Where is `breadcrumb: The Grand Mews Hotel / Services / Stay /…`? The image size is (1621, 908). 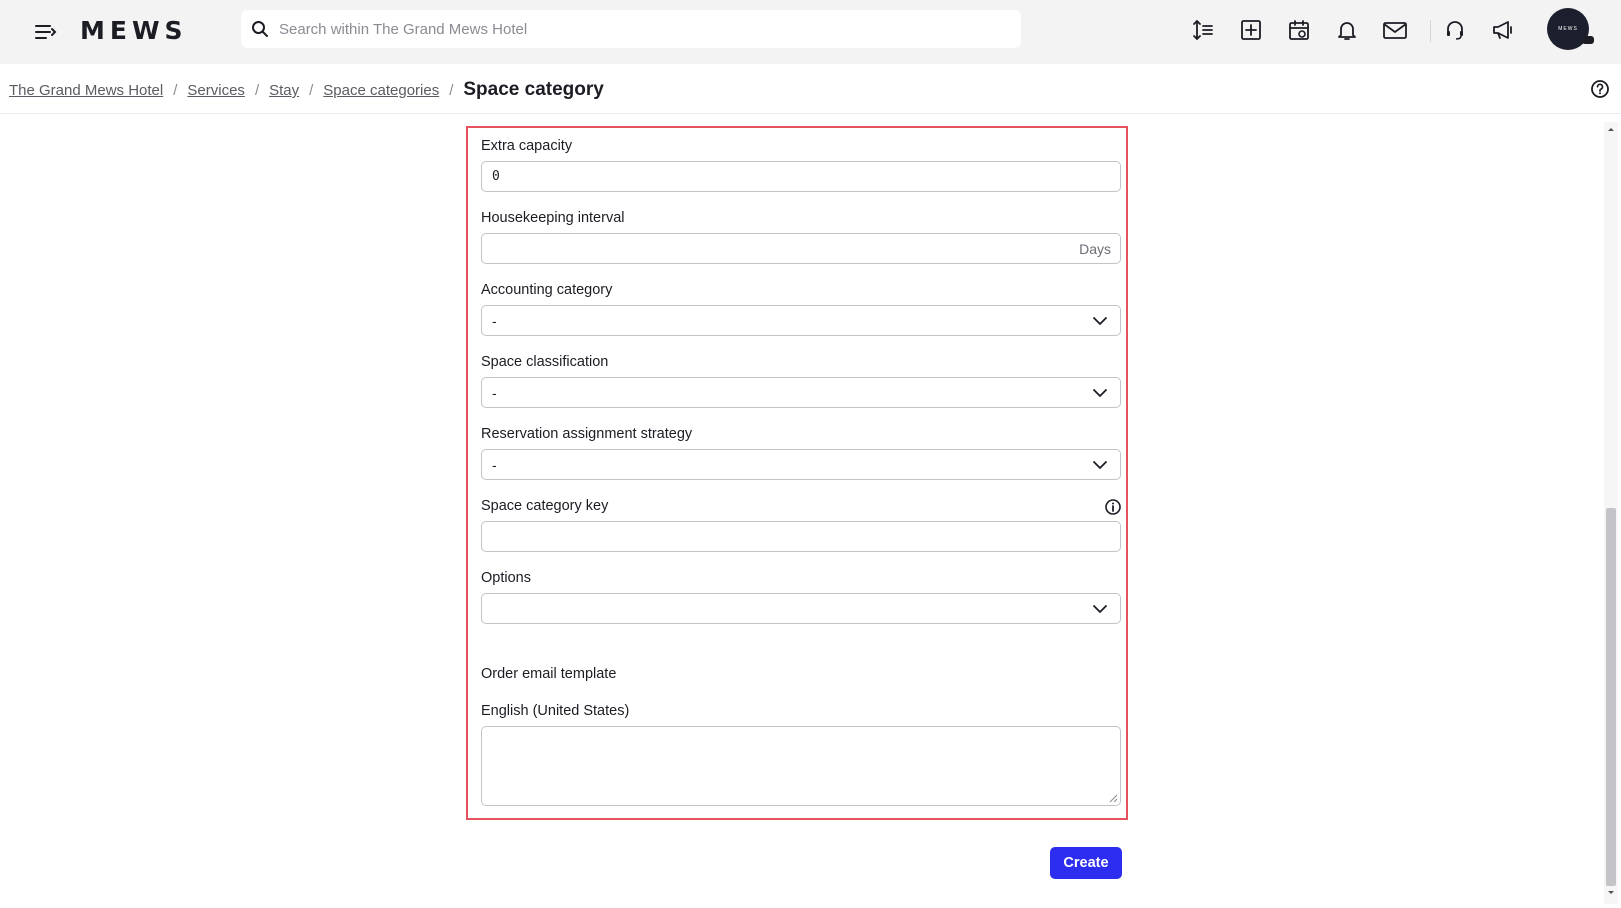
breadcrumb: The Grand Mews Hotel / Services / Stay /… is located at coordinates (306, 90).